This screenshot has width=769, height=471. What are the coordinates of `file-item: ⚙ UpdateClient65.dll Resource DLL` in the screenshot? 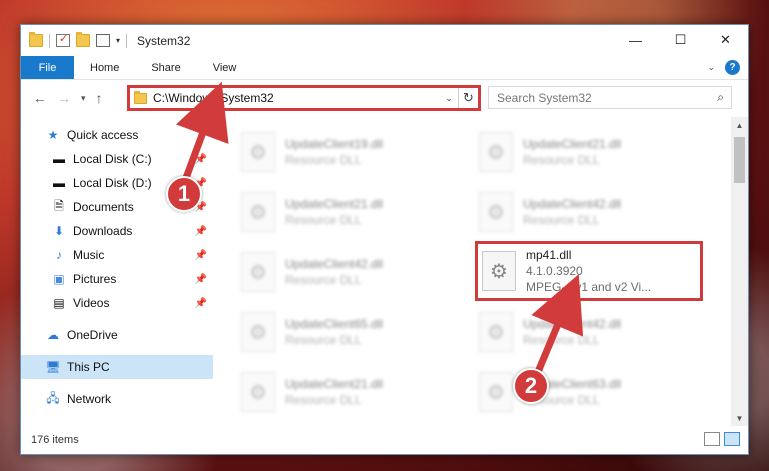 It's located at (347, 332).